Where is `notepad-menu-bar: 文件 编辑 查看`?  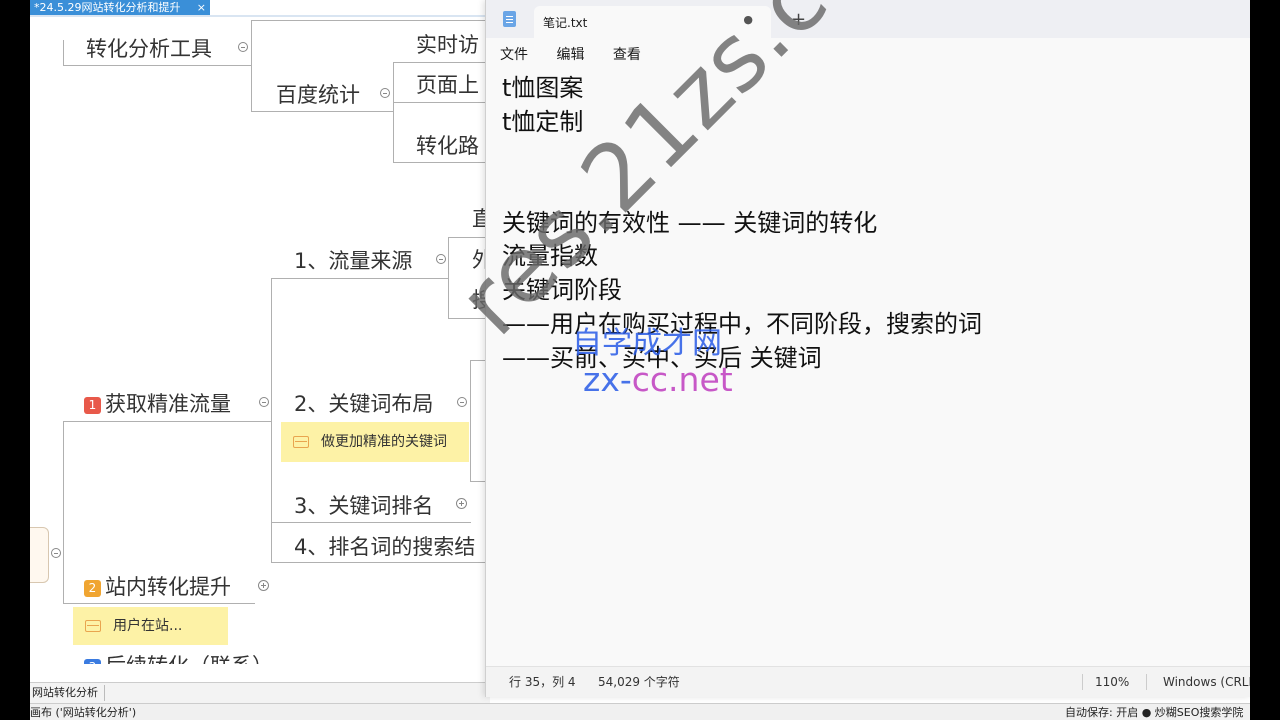 notepad-menu-bar: 文件 编辑 查看 is located at coordinates (582, 54).